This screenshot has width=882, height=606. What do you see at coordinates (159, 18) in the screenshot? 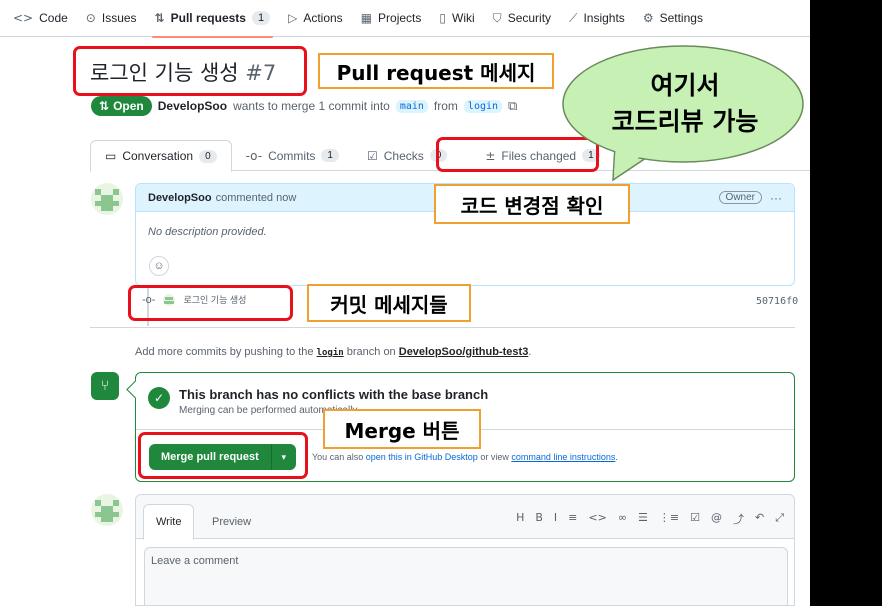
I see `pull-requests-icon: ⇅` at bounding box center [159, 18].